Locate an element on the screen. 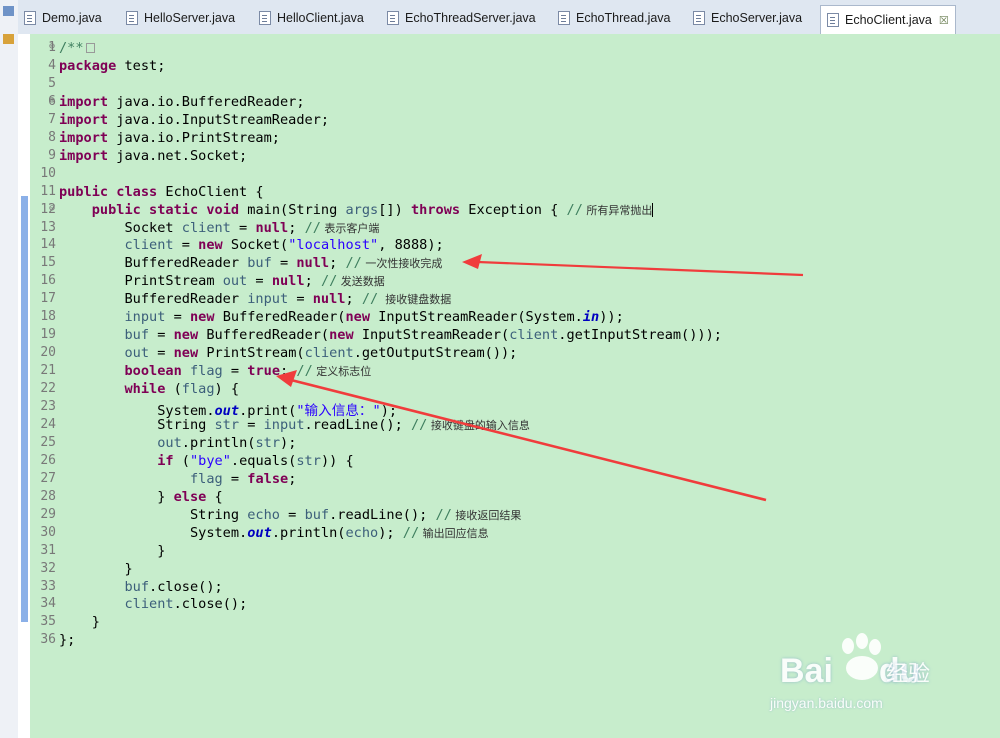 The width and height of the screenshot is (1000, 738). tab-echoclient: EchoClient.java ☒ is located at coordinates (888, 19).